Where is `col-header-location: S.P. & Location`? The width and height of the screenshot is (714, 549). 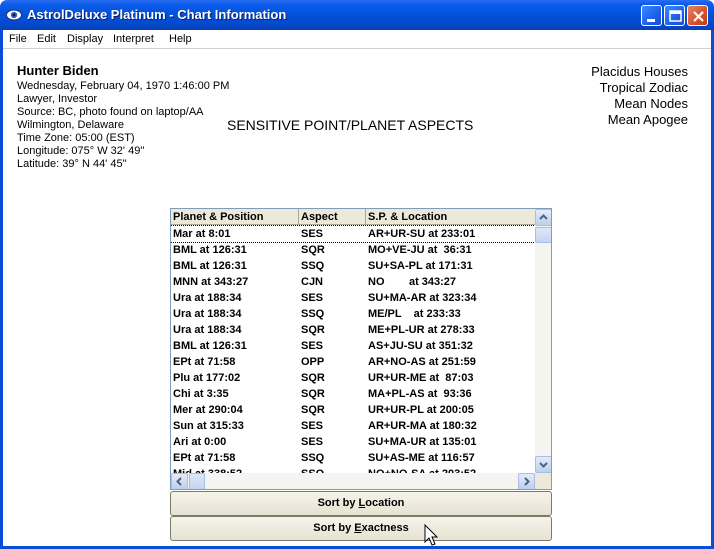
col-header-location: S.P. & Location is located at coordinates (450, 217).